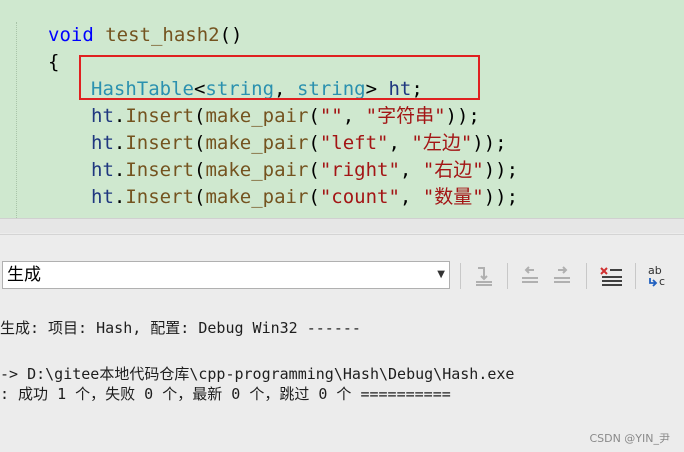 The image size is (684, 452). I want to click on svg-text: c, so click(662, 281).